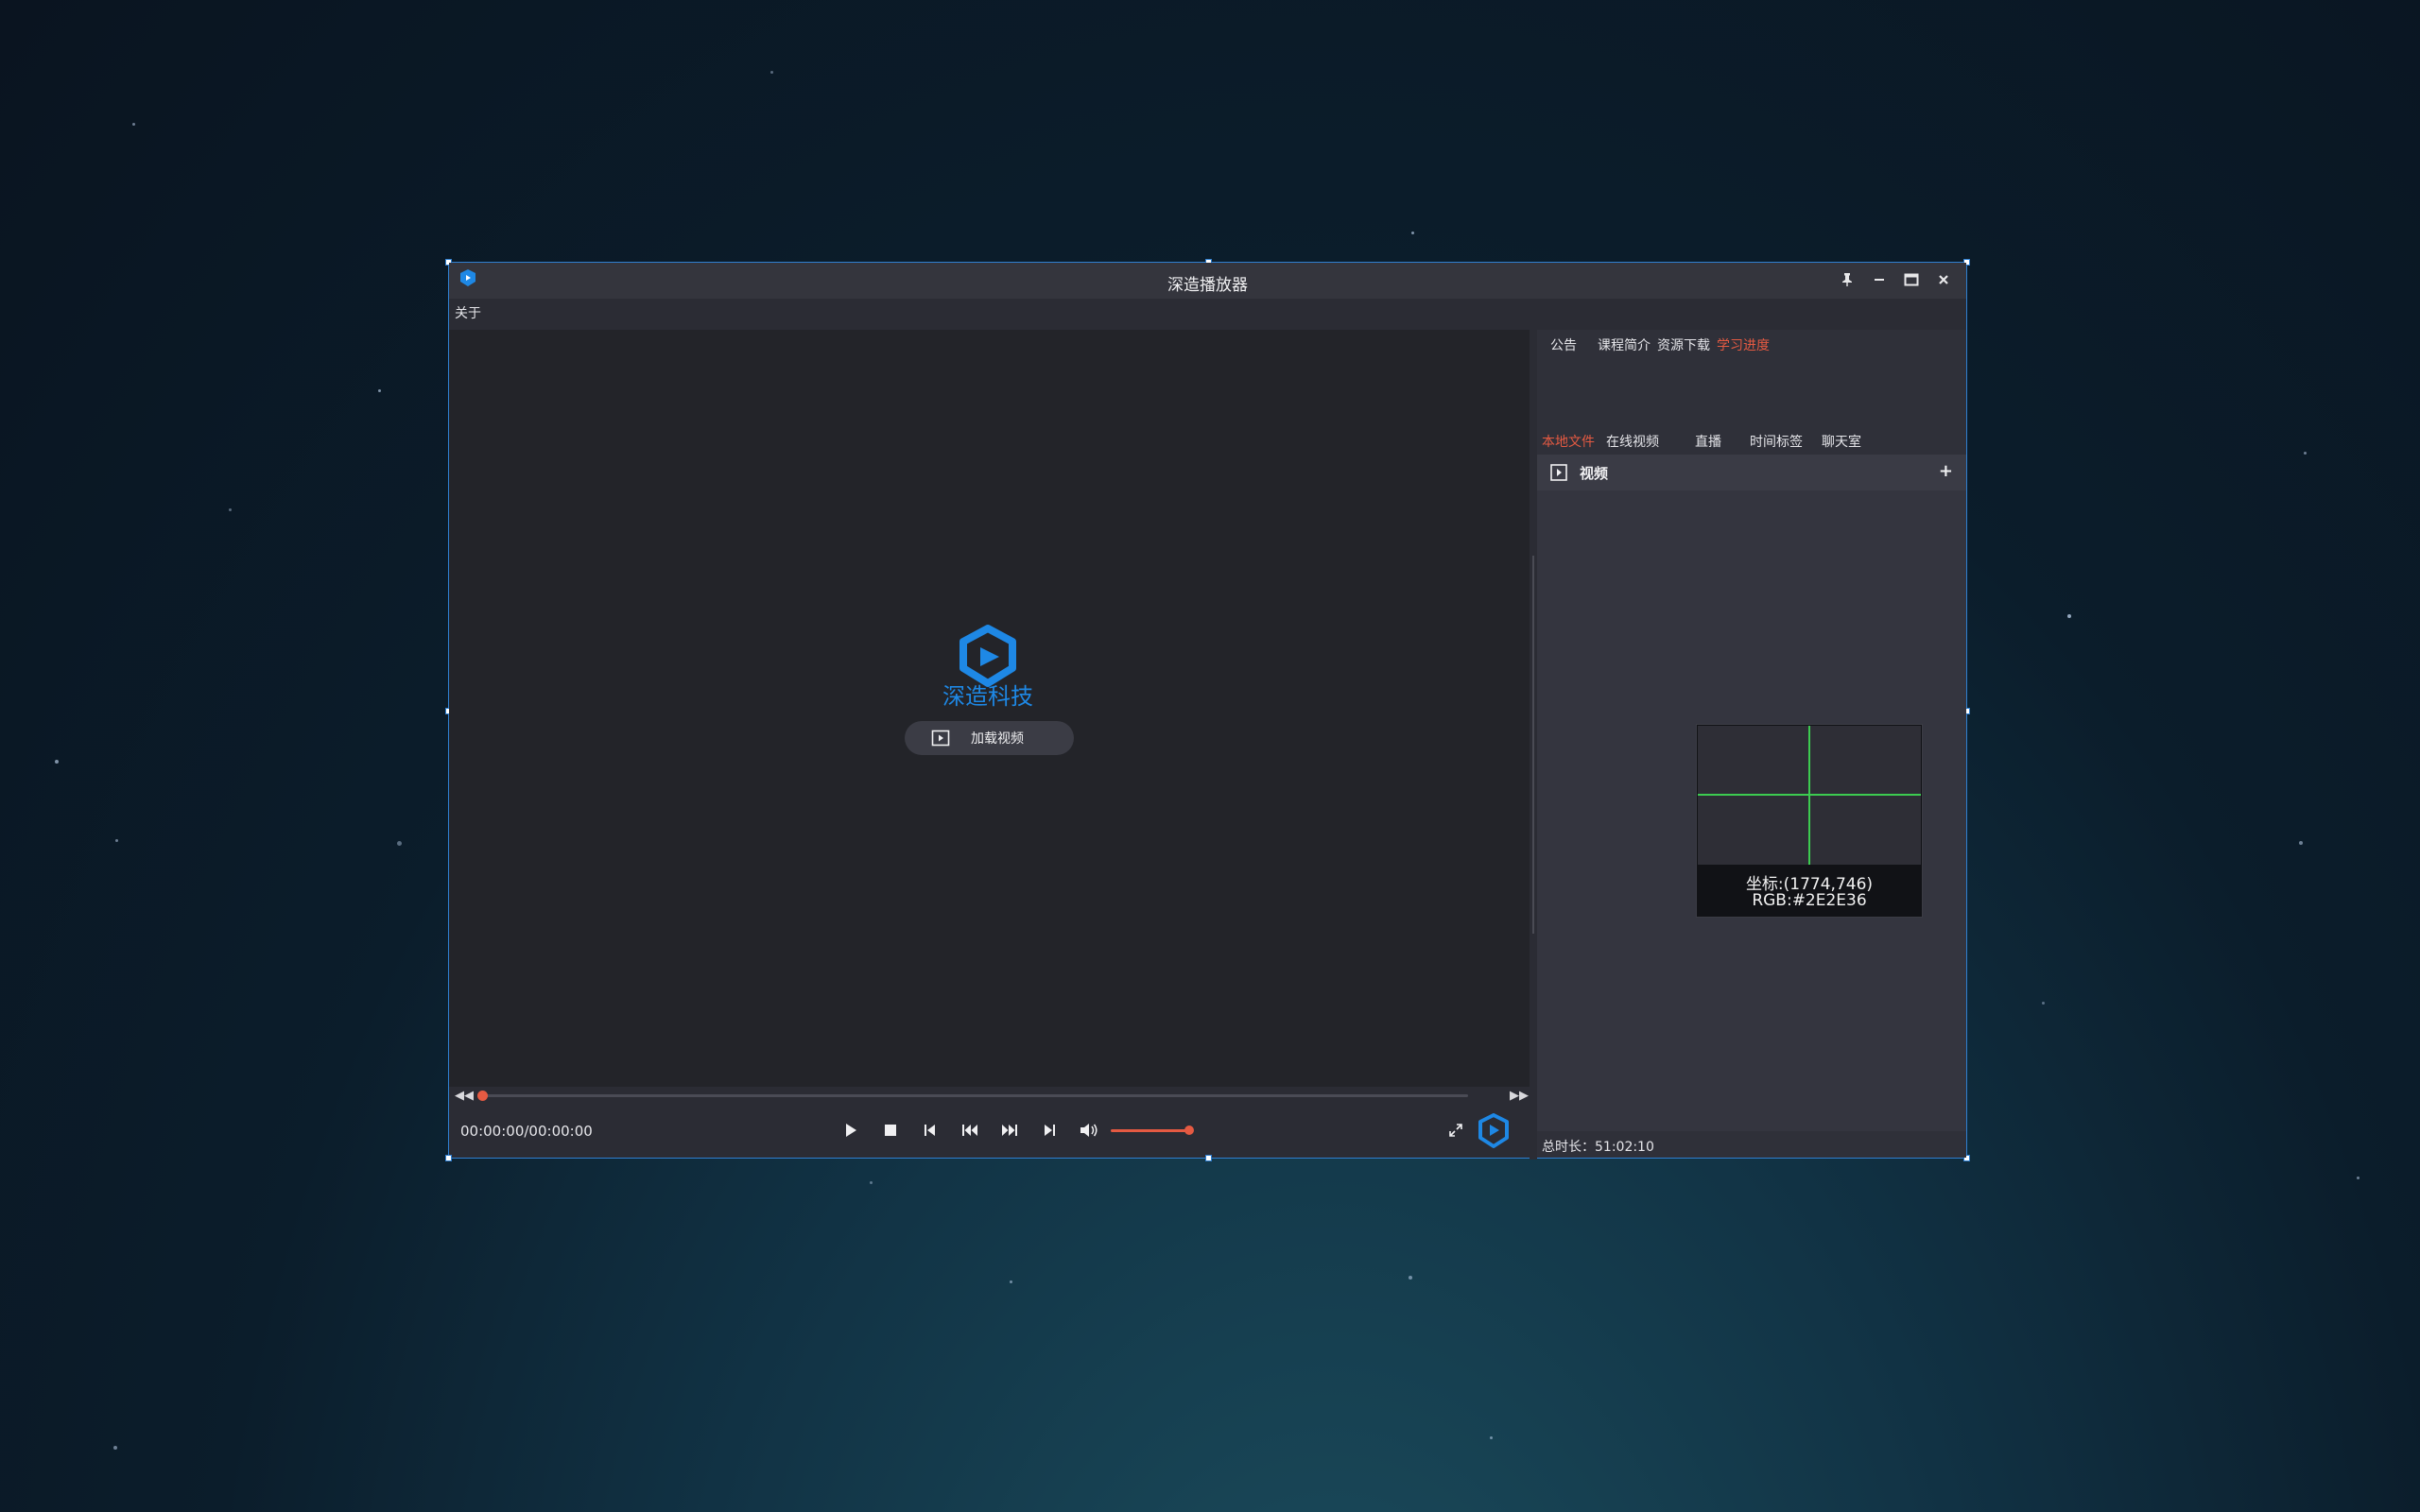 Image resolution: width=2420 pixels, height=1512 pixels. I want to click on tab-announcement: 公告, so click(1563, 344).